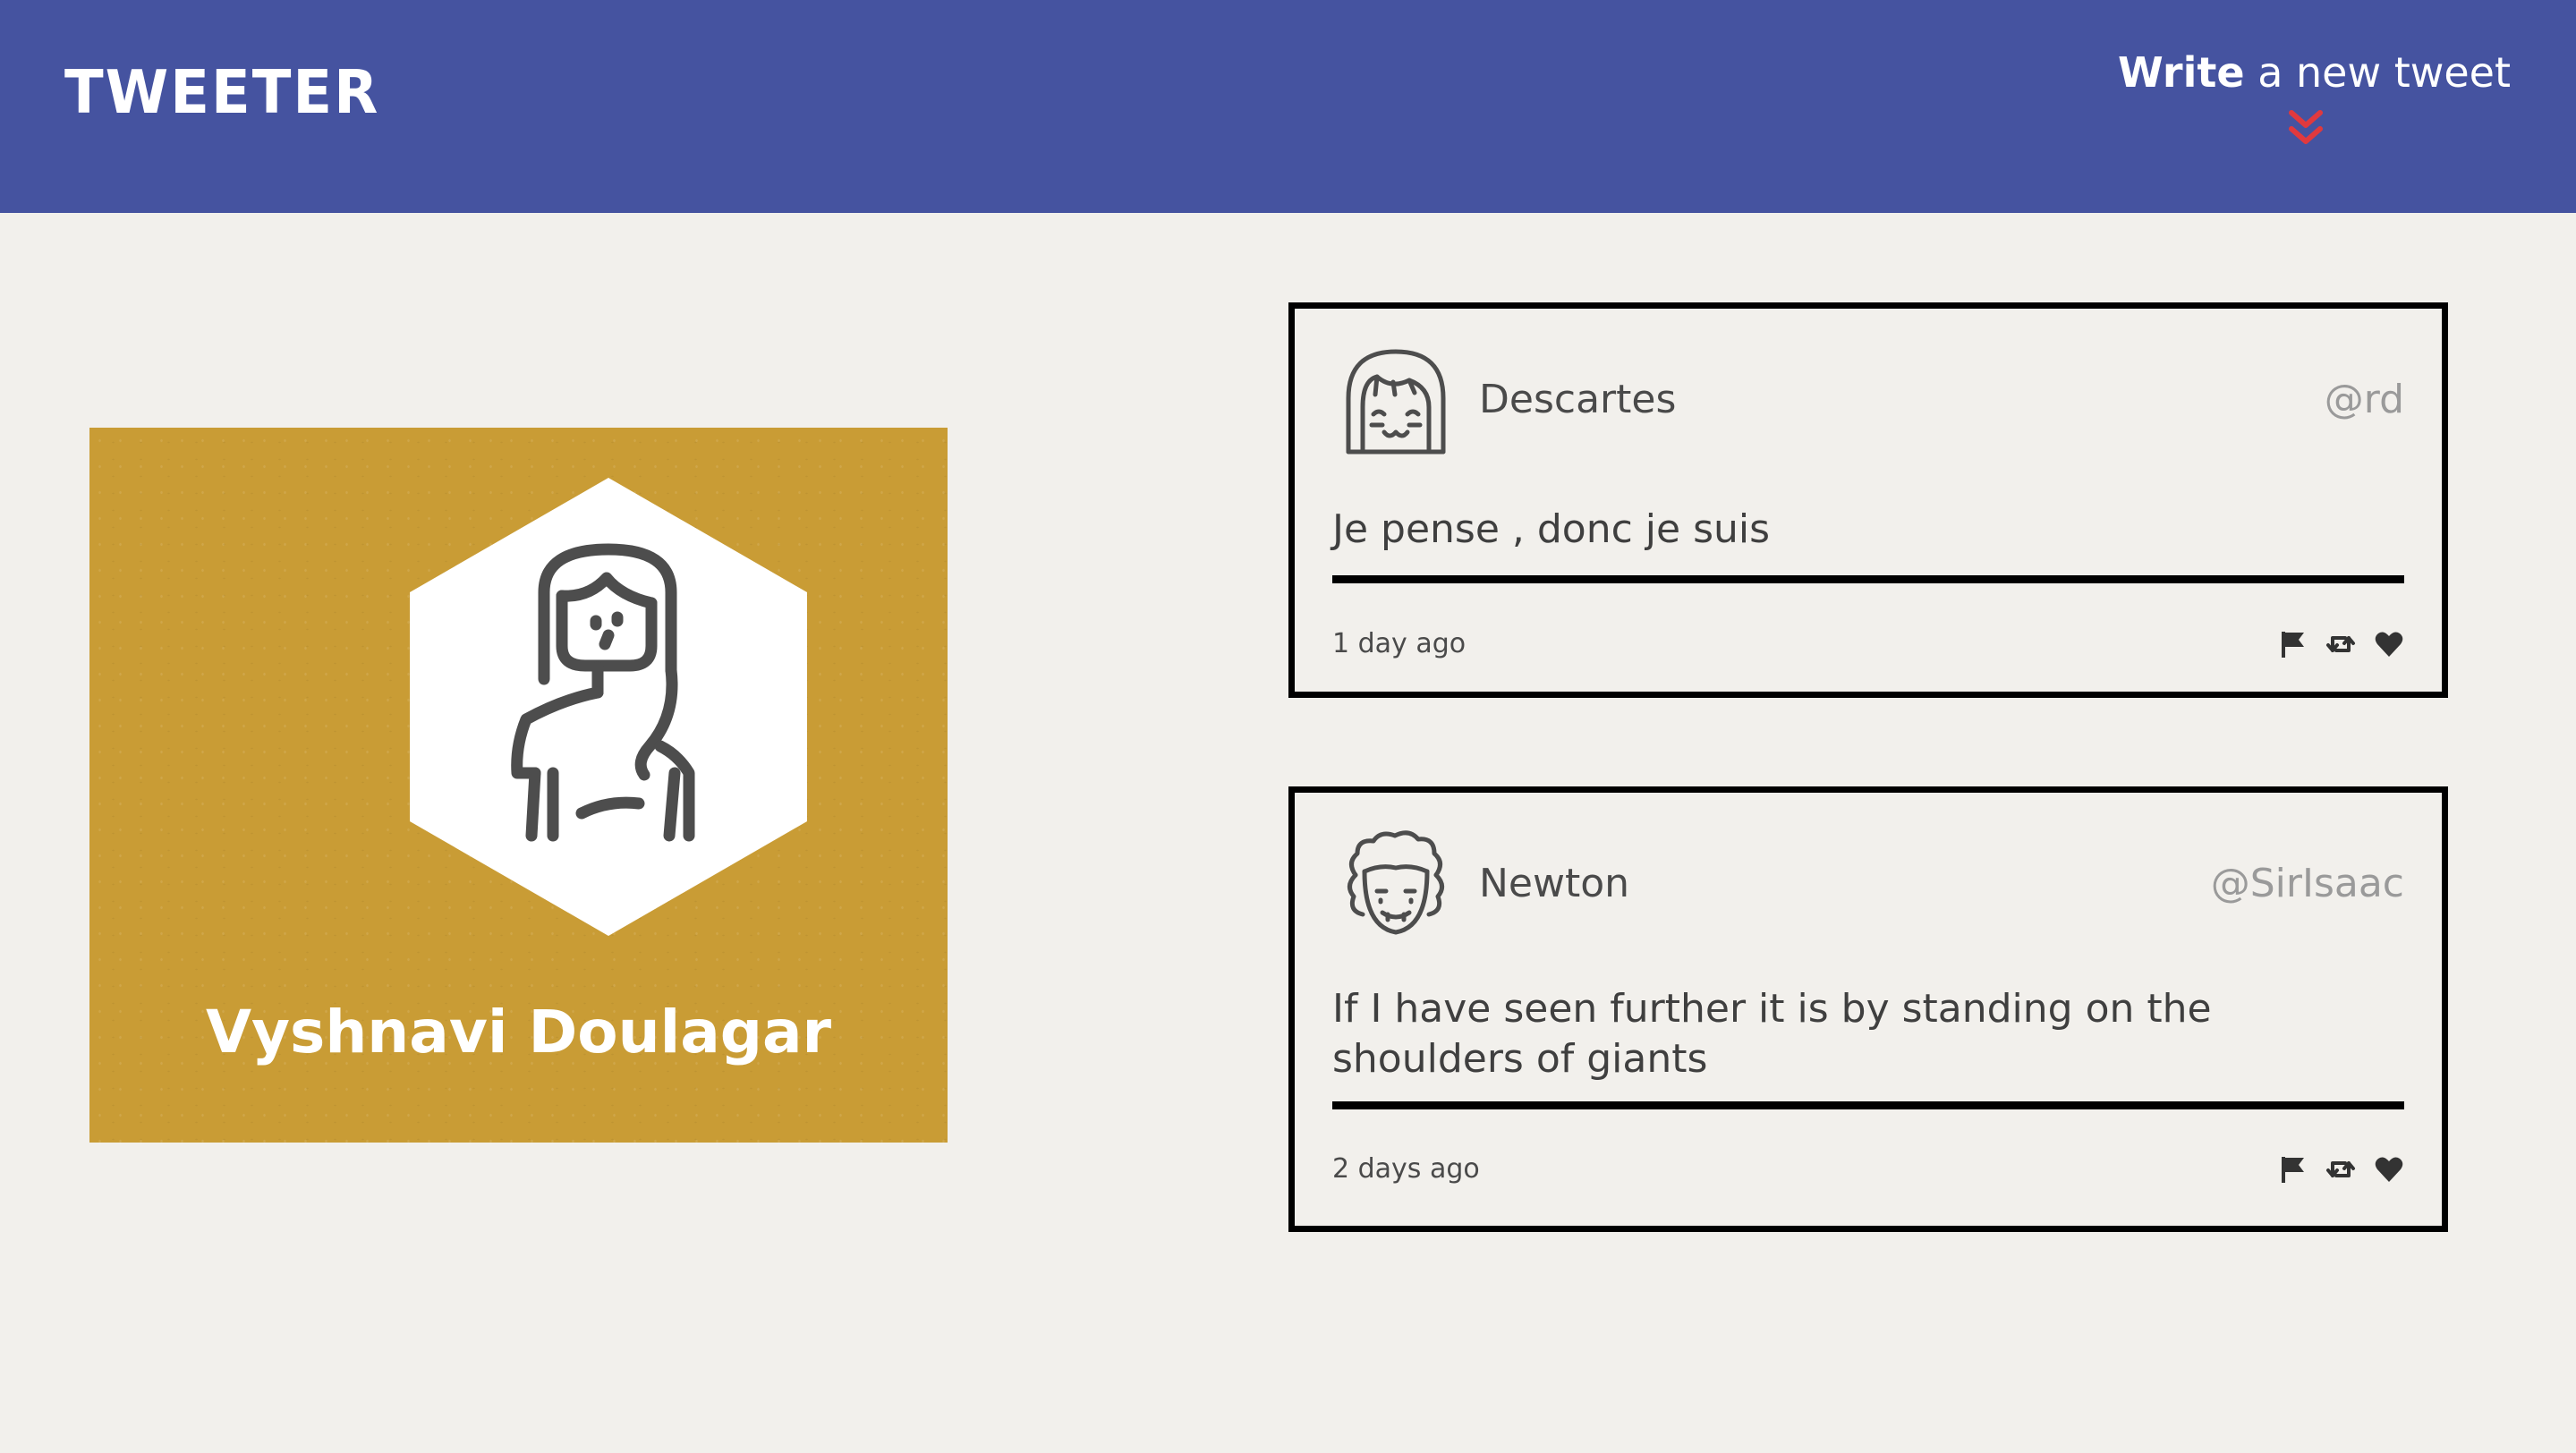  What do you see at coordinates (1871, 401) in the screenshot?
I see `tweet-header: Descartes @rd` at bounding box center [1871, 401].